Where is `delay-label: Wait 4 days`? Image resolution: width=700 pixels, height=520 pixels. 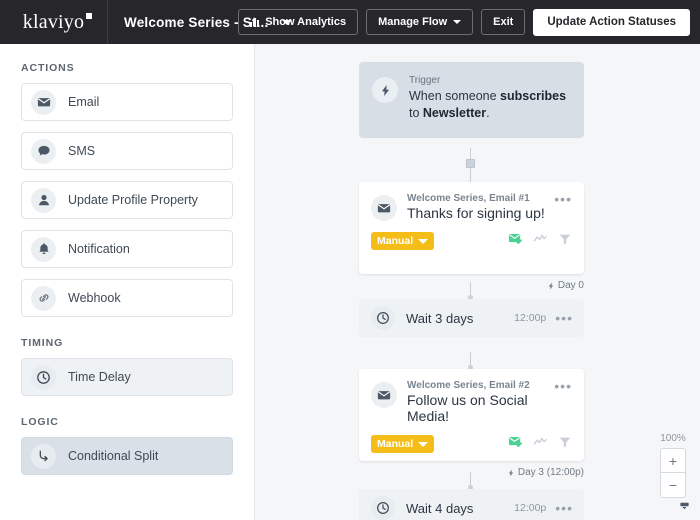 delay-label: Wait 4 days is located at coordinates (440, 508).